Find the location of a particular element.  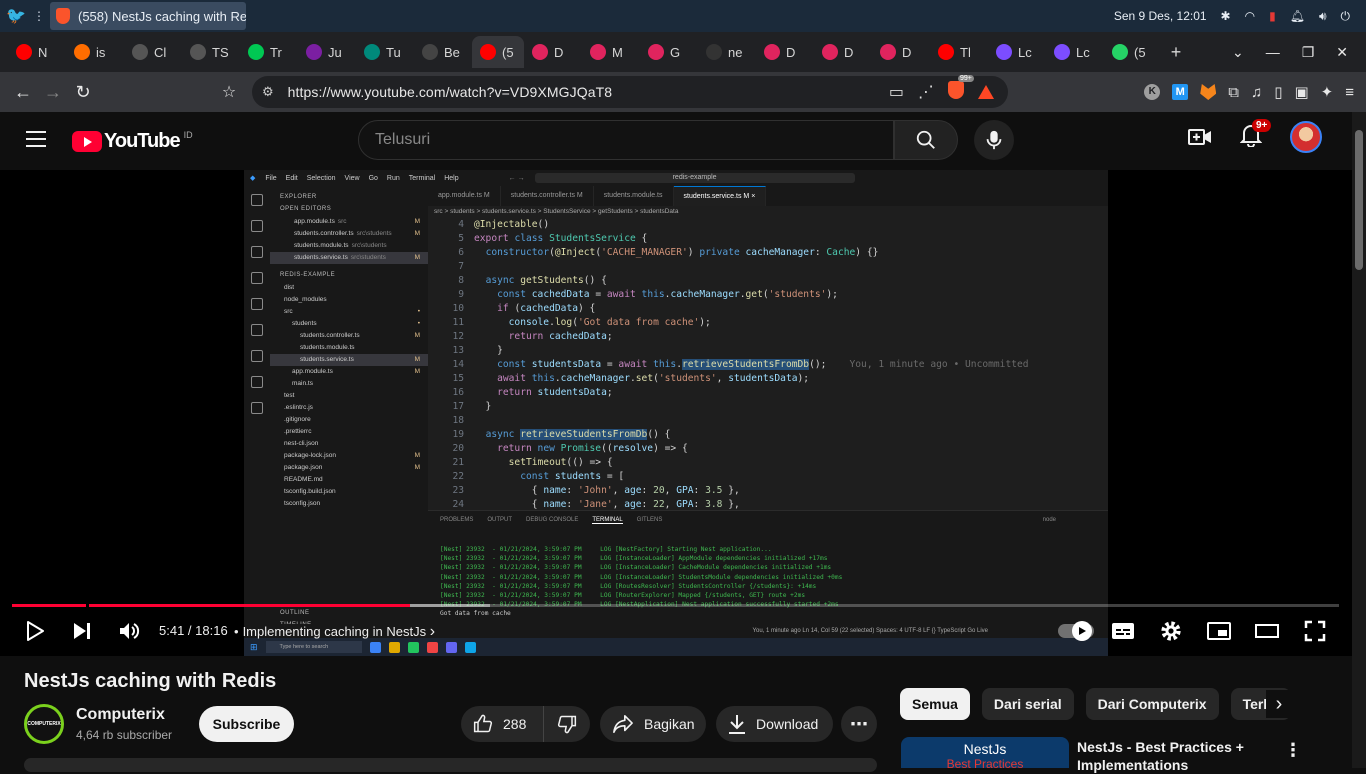

description-box is located at coordinates (450, 765).